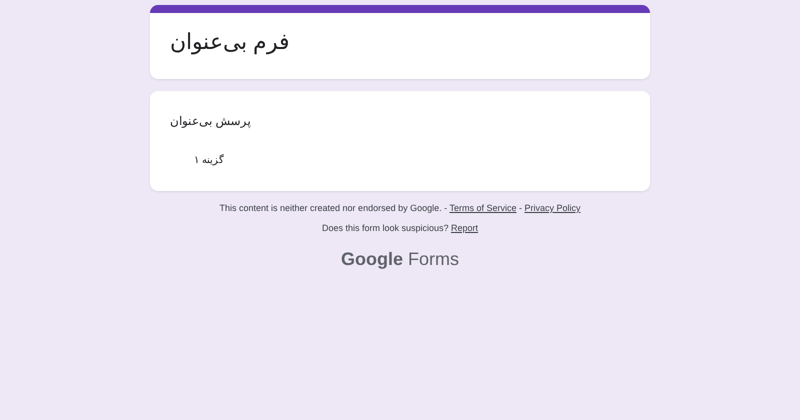  Describe the element at coordinates (552, 208) in the screenshot. I see `privacy-link: Privacy Policy` at that location.